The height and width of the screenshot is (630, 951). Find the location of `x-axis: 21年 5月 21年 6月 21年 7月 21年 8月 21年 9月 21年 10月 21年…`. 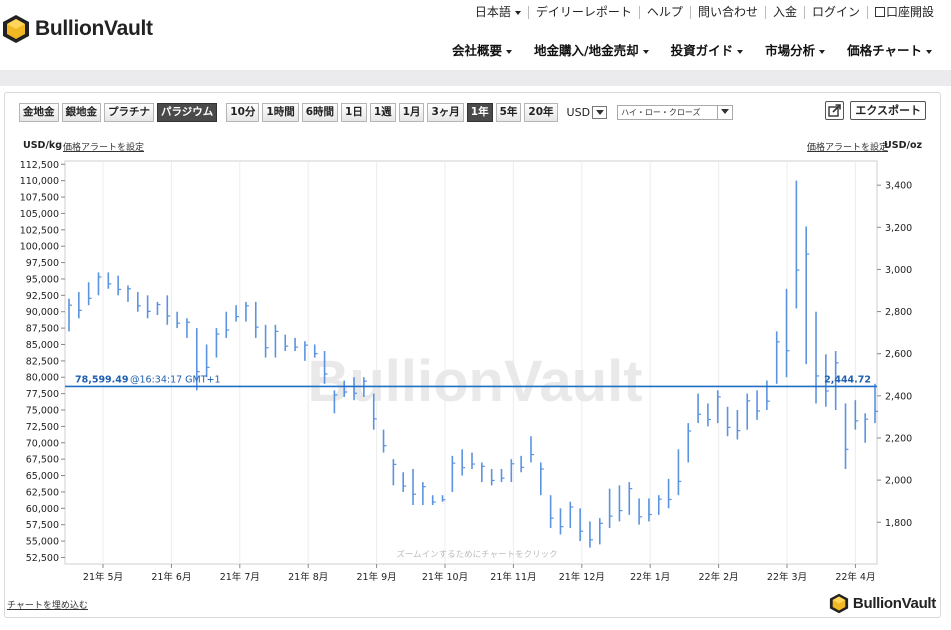

x-axis: 21年 5月 21年 6月 21年 7月 21年 8月 21年 9月 21年 10月 21年… is located at coordinates (479, 573).